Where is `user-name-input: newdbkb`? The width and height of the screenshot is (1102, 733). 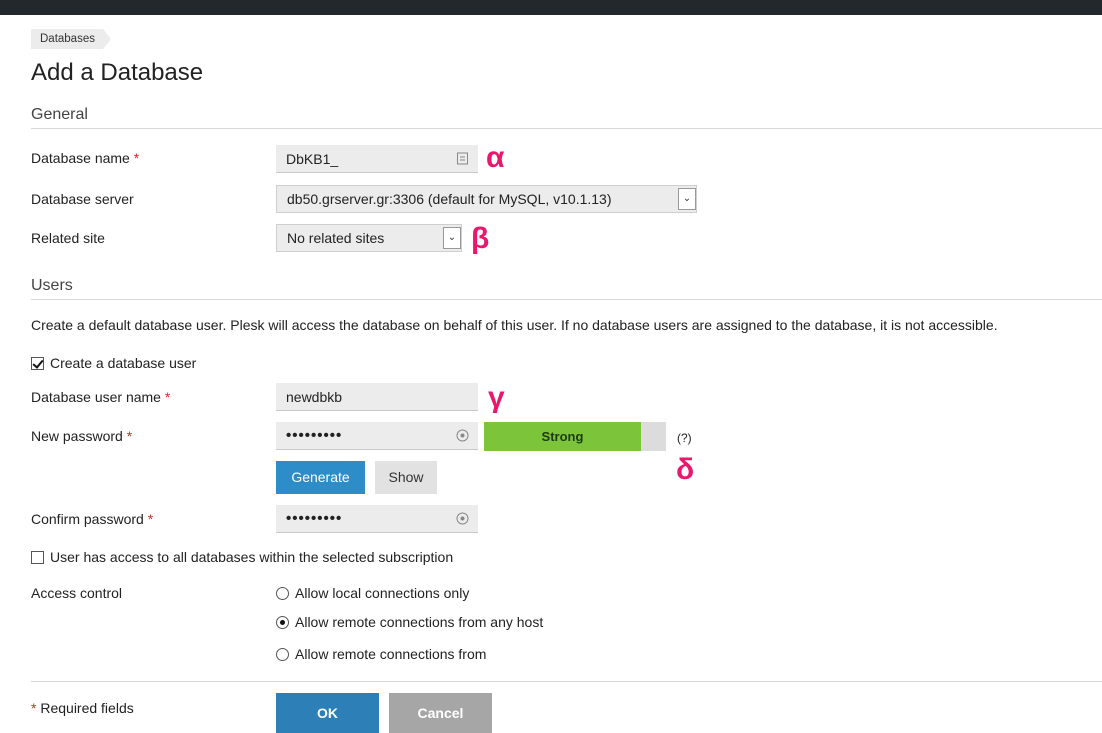
user-name-input: newdbkb is located at coordinates (377, 397).